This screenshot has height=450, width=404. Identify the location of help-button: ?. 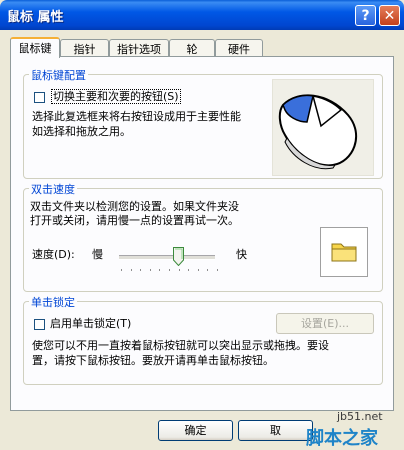
(365, 15).